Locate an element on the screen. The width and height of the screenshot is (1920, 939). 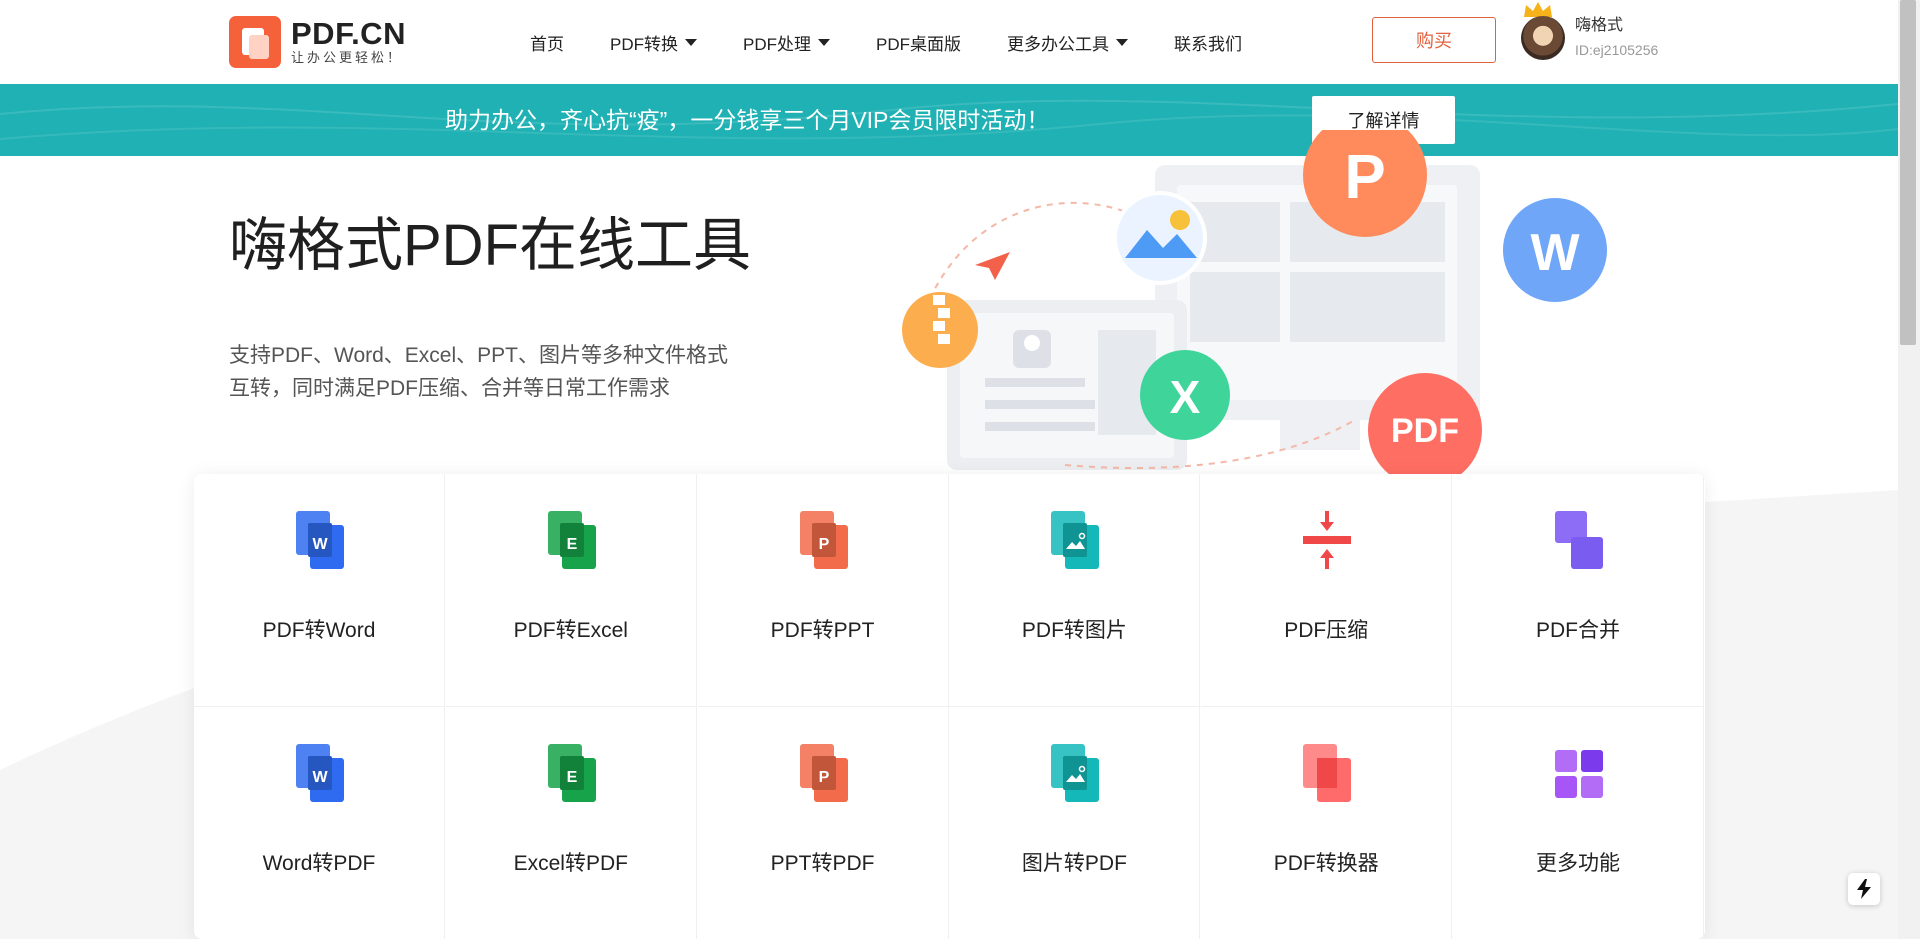
nav-item-pdf-convert: PDF转换 is located at coordinates (653, 42).